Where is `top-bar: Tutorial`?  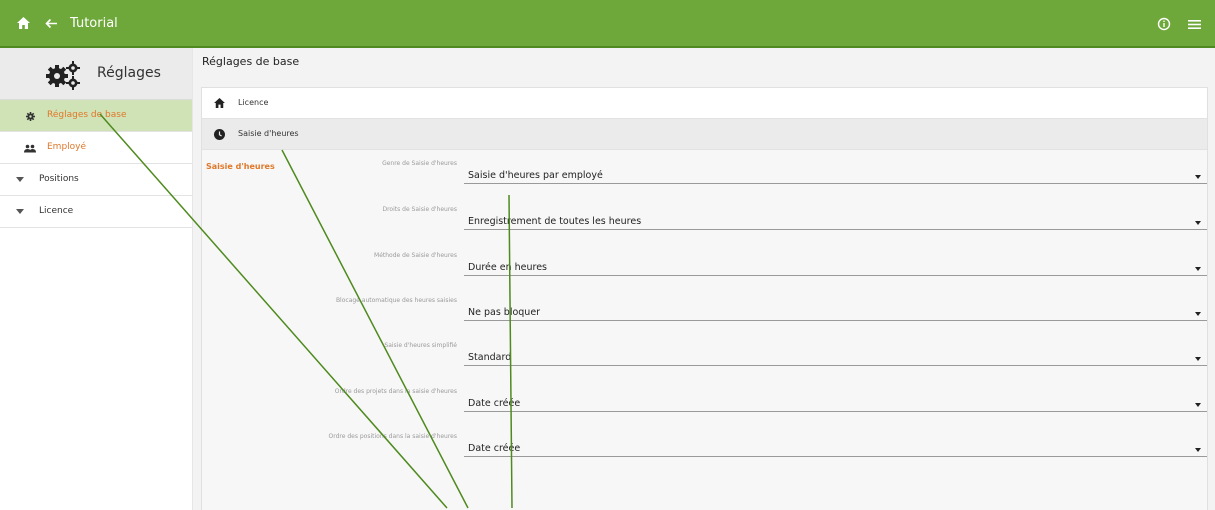
top-bar: Tutorial is located at coordinates (607, 24).